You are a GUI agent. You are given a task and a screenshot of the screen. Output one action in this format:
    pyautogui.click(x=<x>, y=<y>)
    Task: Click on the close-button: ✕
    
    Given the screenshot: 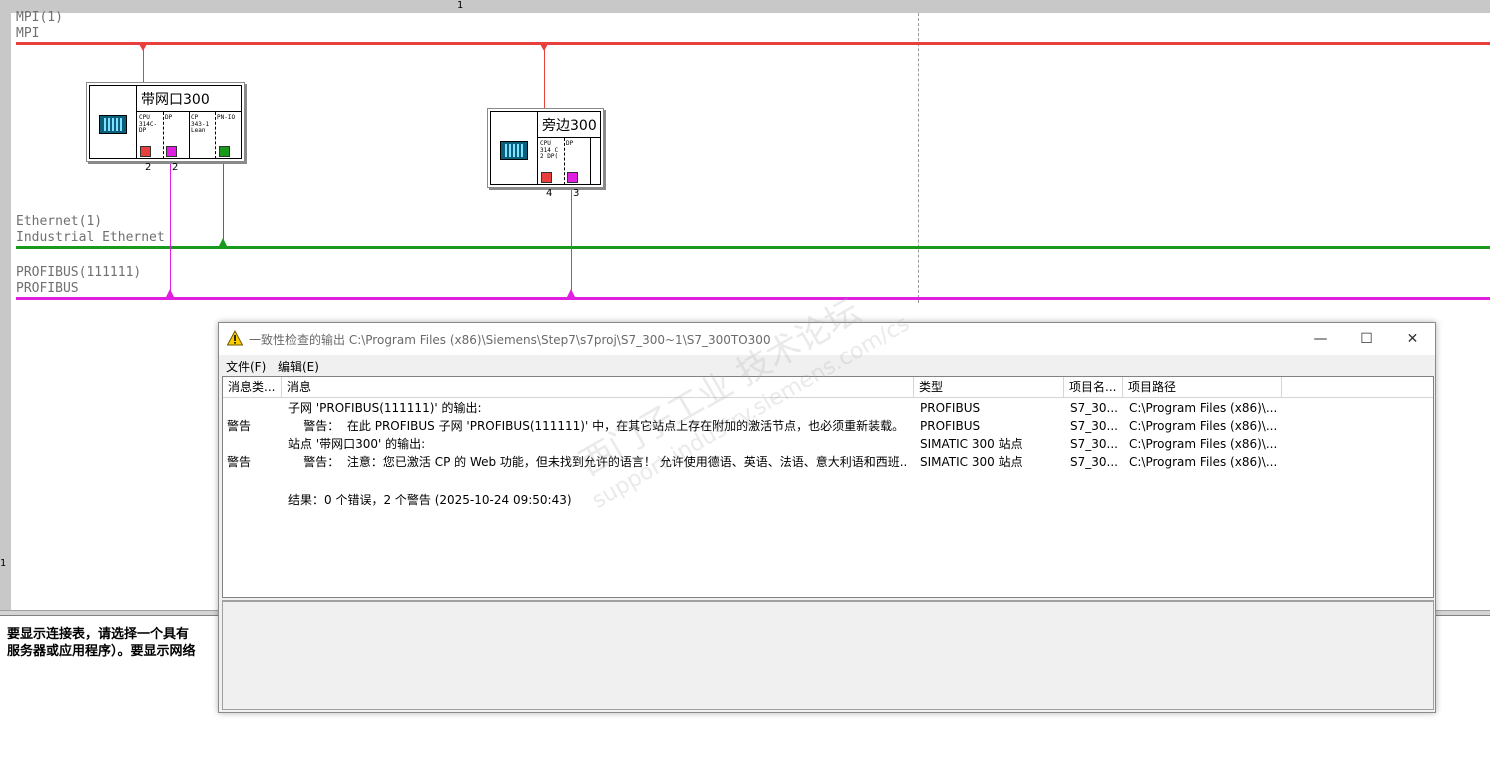 What is the action you would take?
    pyautogui.click(x=1412, y=339)
    